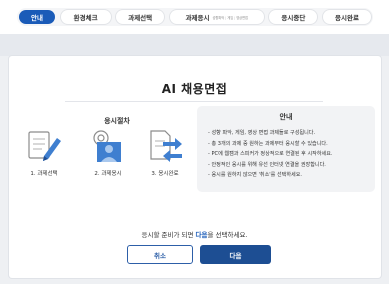 The width and height of the screenshot is (389, 284). I want to click on info-item: - PC에 웹캠과 스피커가 정상적으로 연결된 후 시작하세요., so click(270, 154).